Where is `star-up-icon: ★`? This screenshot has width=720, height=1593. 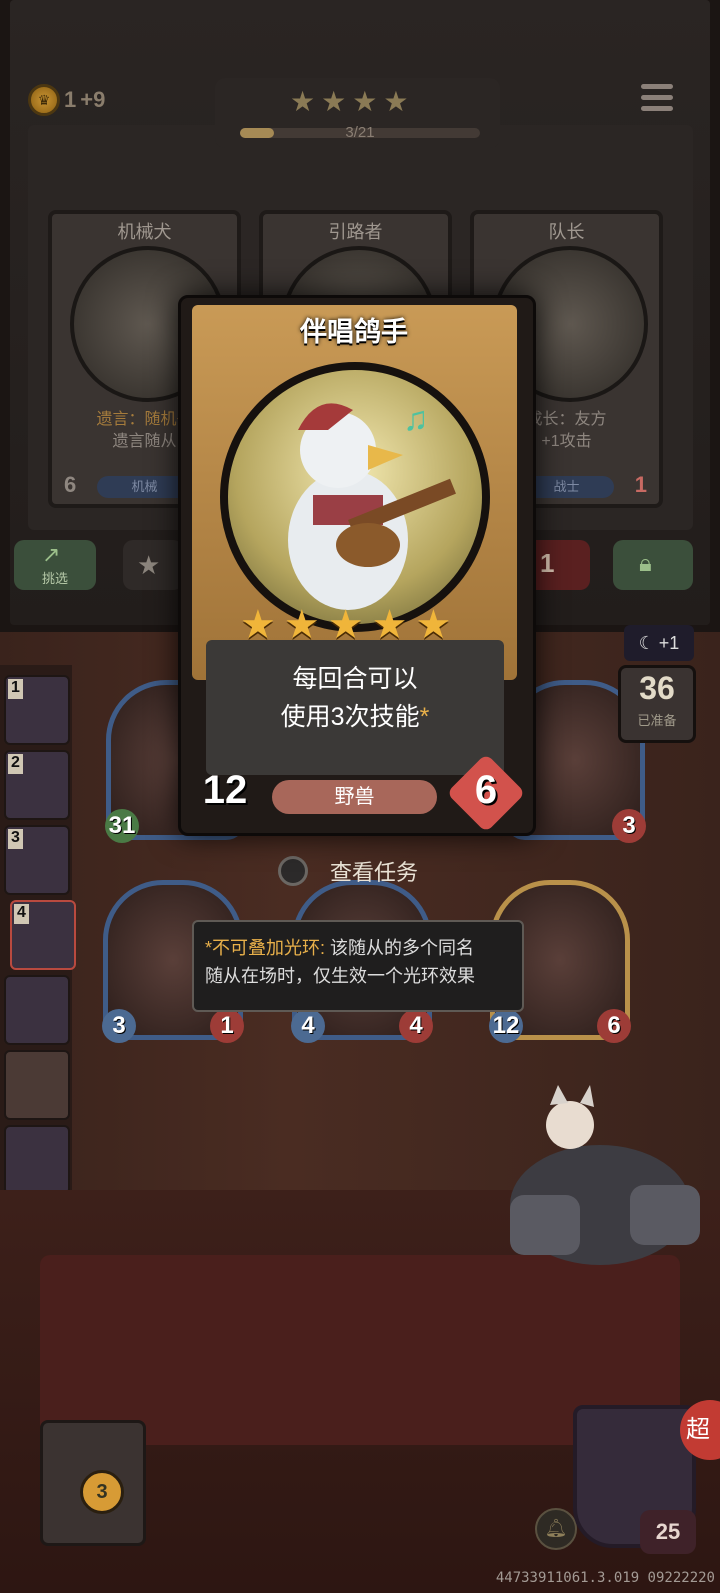 star-up-icon: ★ is located at coordinates (149, 565).